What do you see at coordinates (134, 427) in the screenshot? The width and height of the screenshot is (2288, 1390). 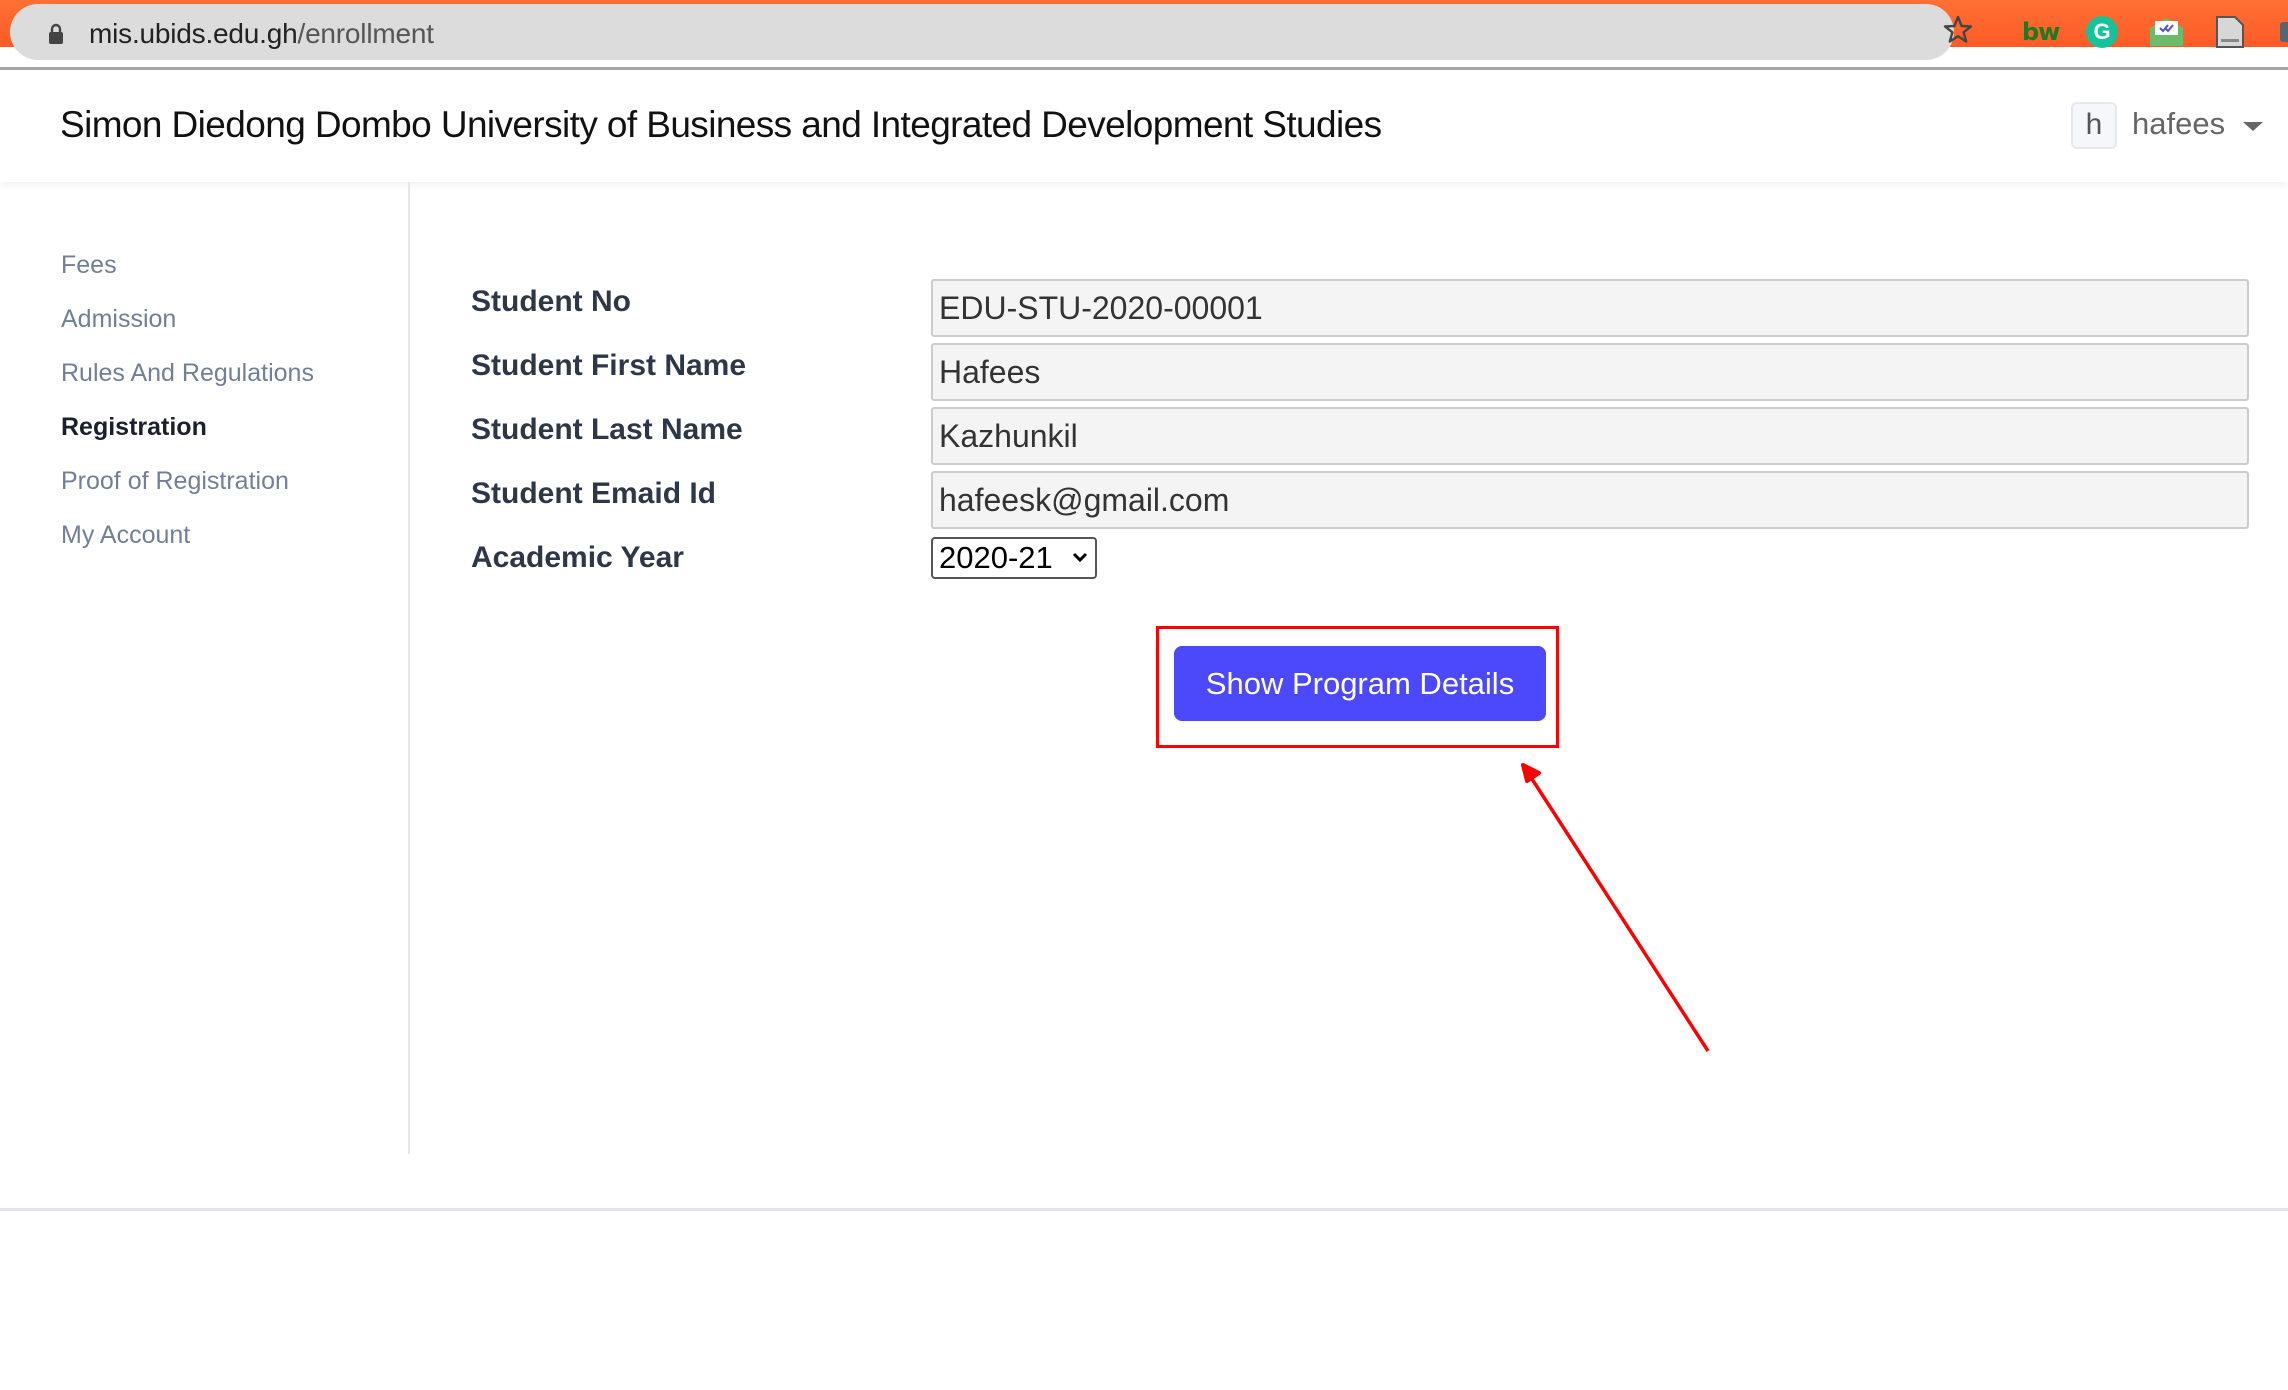 I see `sidebar-item-registration: Registration` at bounding box center [134, 427].